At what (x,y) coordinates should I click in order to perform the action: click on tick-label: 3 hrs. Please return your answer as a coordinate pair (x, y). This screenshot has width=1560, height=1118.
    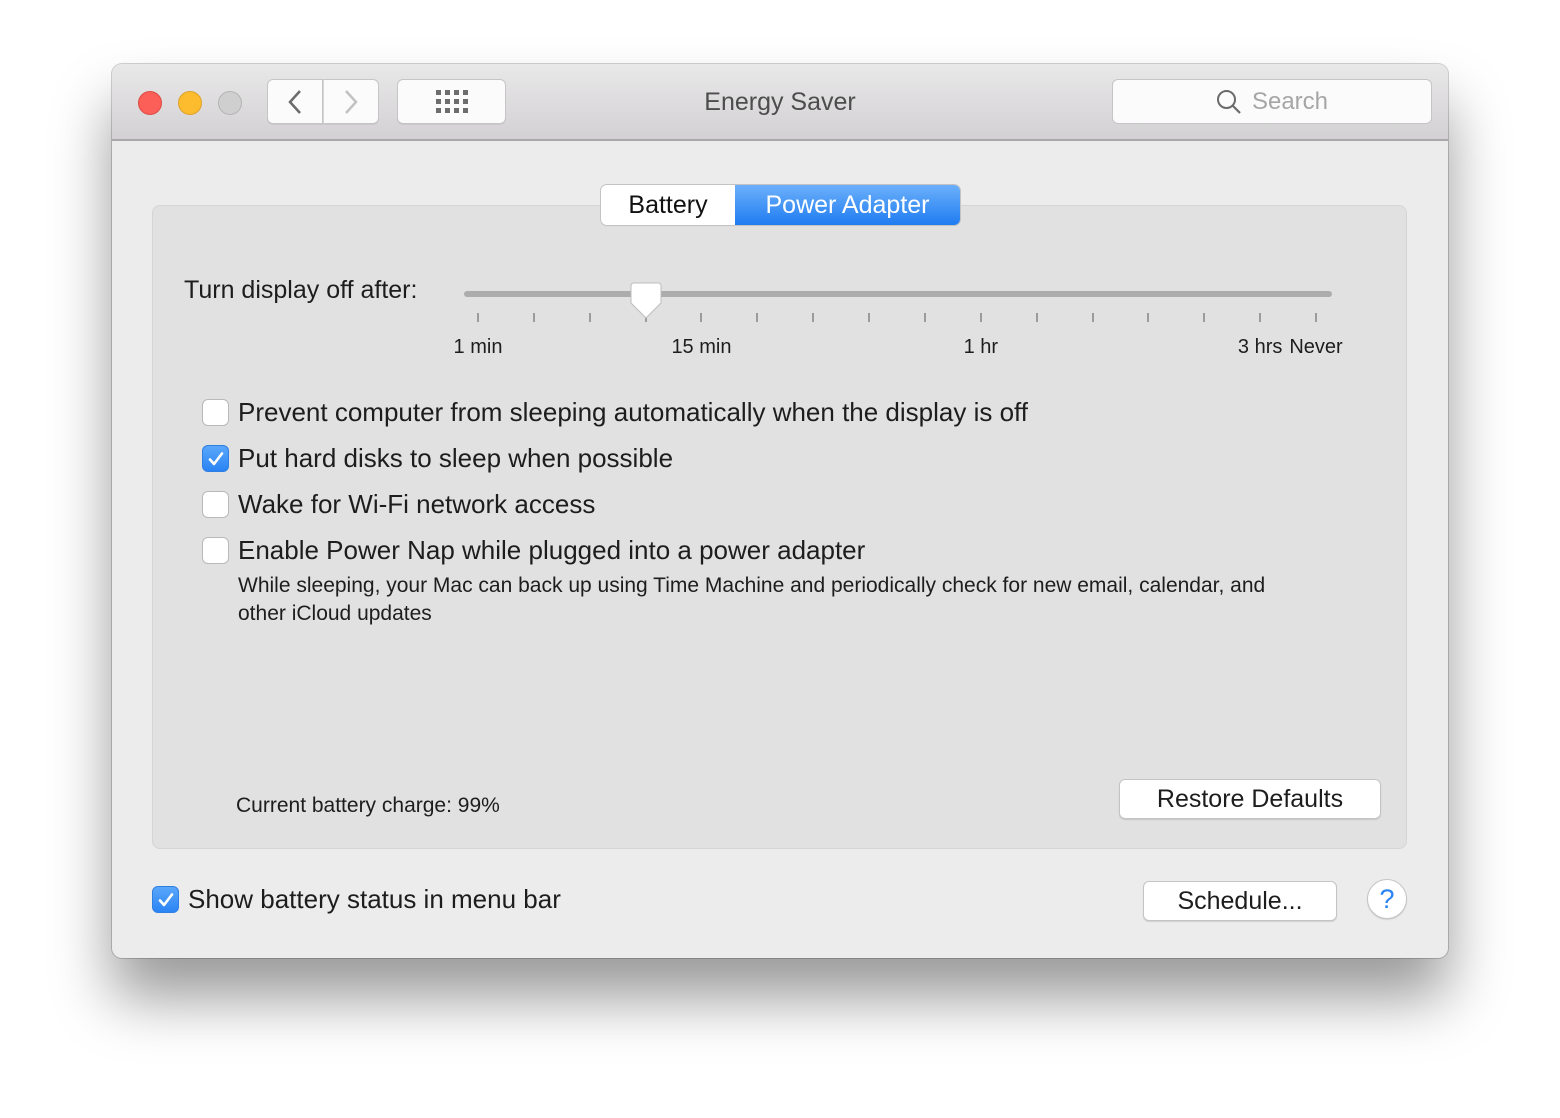
    Looking at the image, I should click on (1260, 347).